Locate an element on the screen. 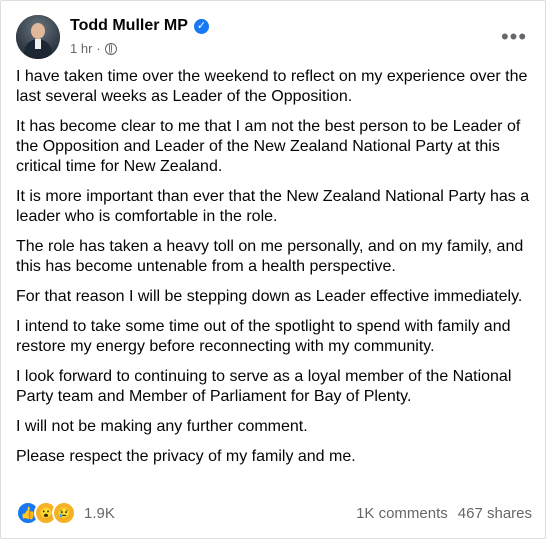  author-name: Todd Muller MP is located at coordinates (129, 26).